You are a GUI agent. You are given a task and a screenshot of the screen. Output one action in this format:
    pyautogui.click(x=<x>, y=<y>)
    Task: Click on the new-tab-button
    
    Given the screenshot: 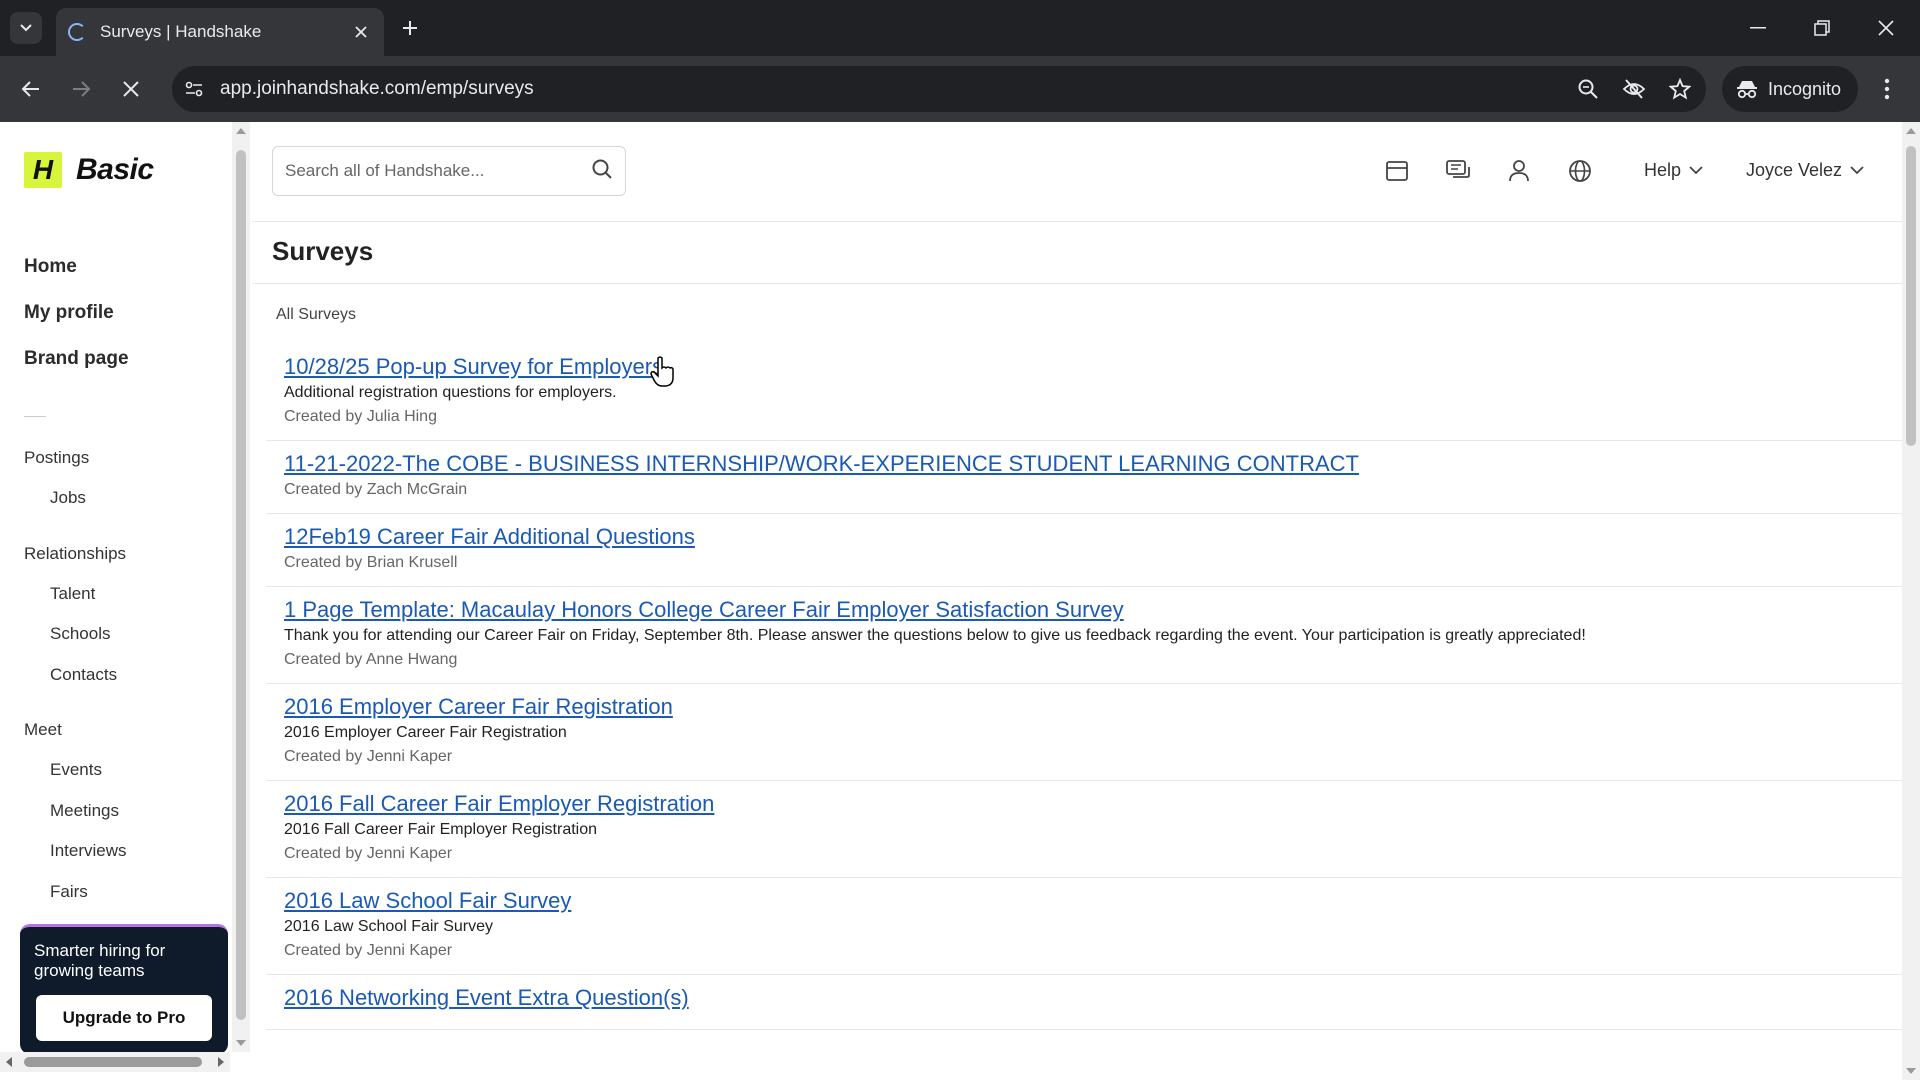 What is the action you would take?
    pyautogui.click(x=410, y=28)
    